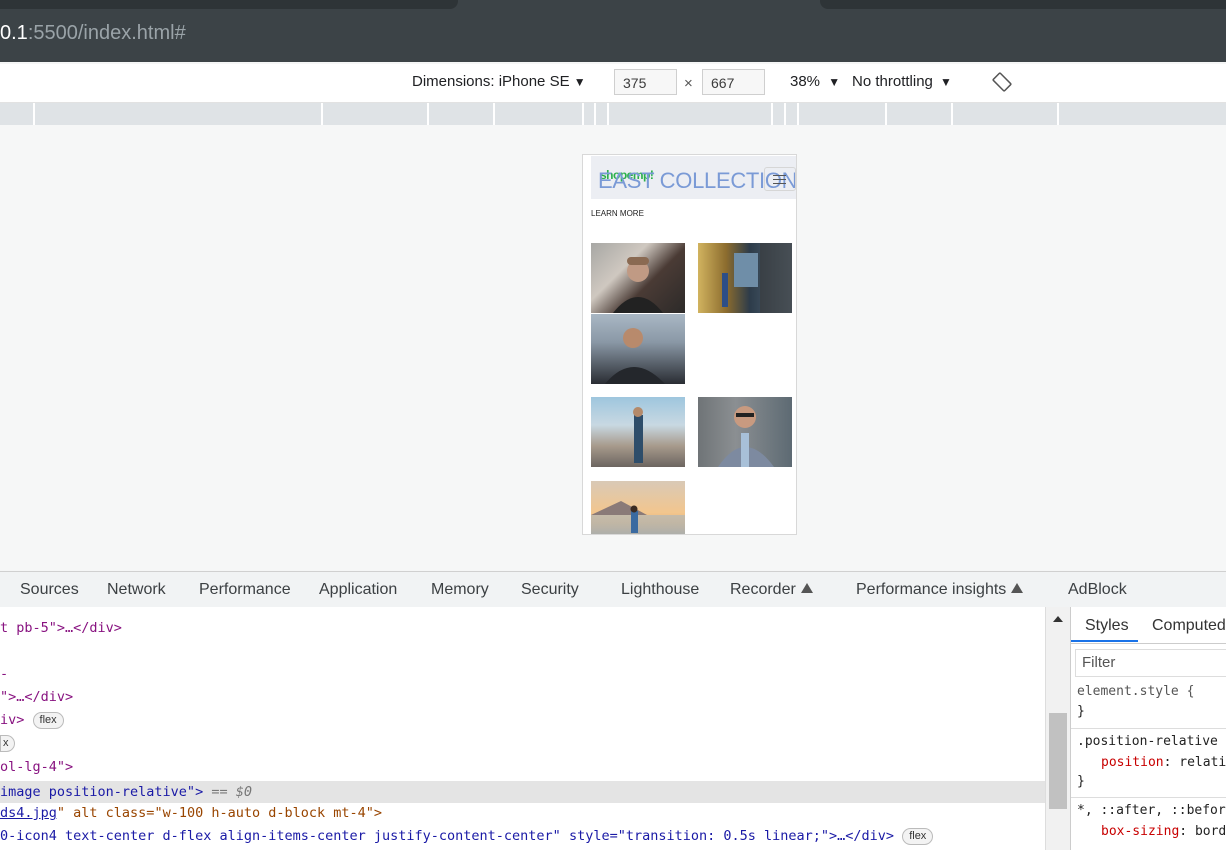  I want to click on dom-line: -, so click(4, 677).